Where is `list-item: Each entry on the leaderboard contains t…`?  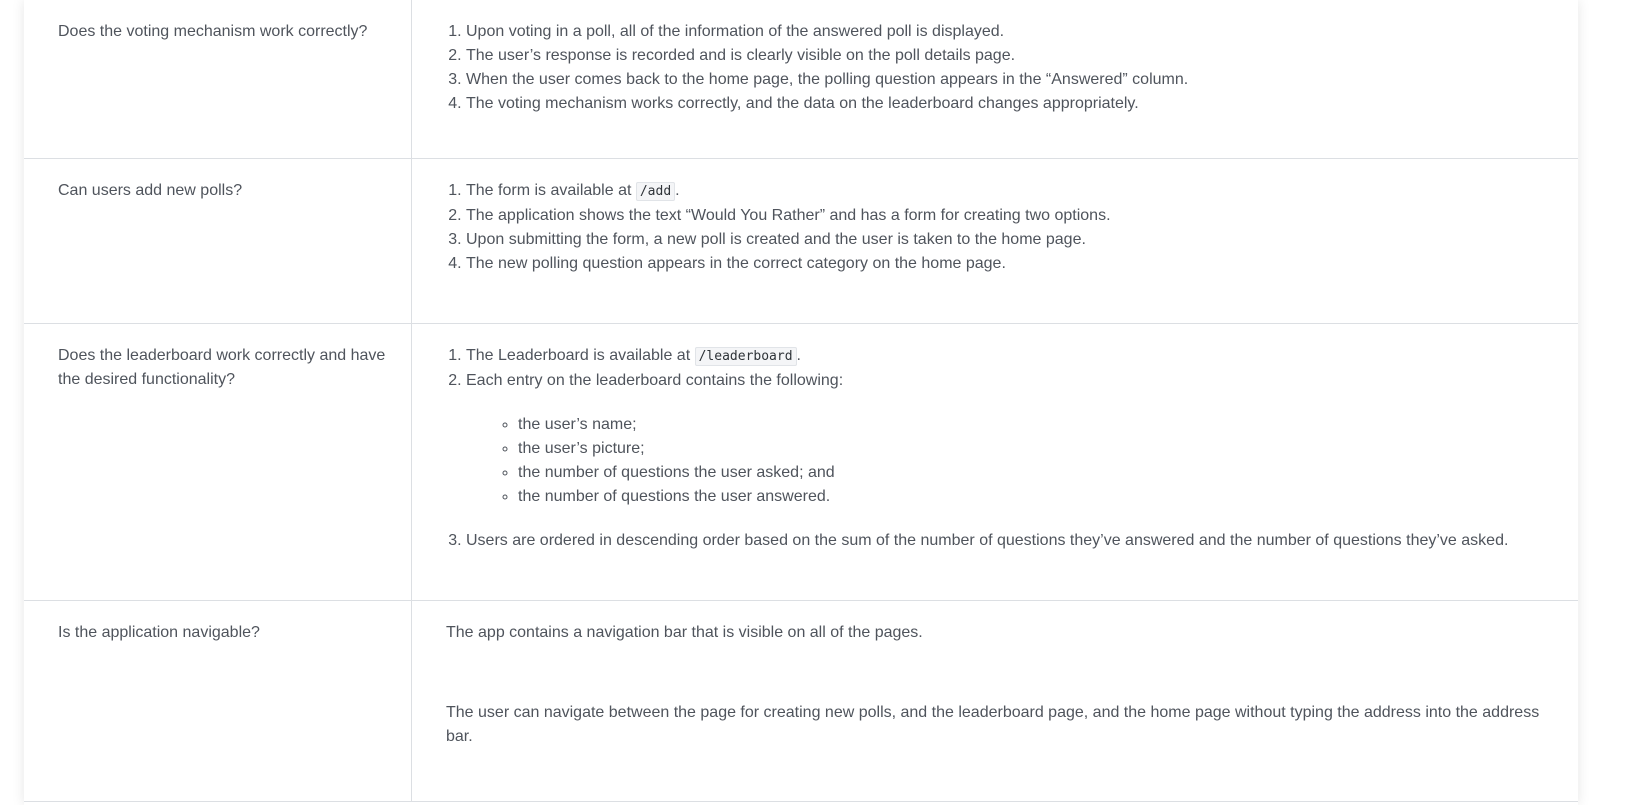 list-item: Each entry on the leaderboard contains t… is located at coordinates (1012, 439).